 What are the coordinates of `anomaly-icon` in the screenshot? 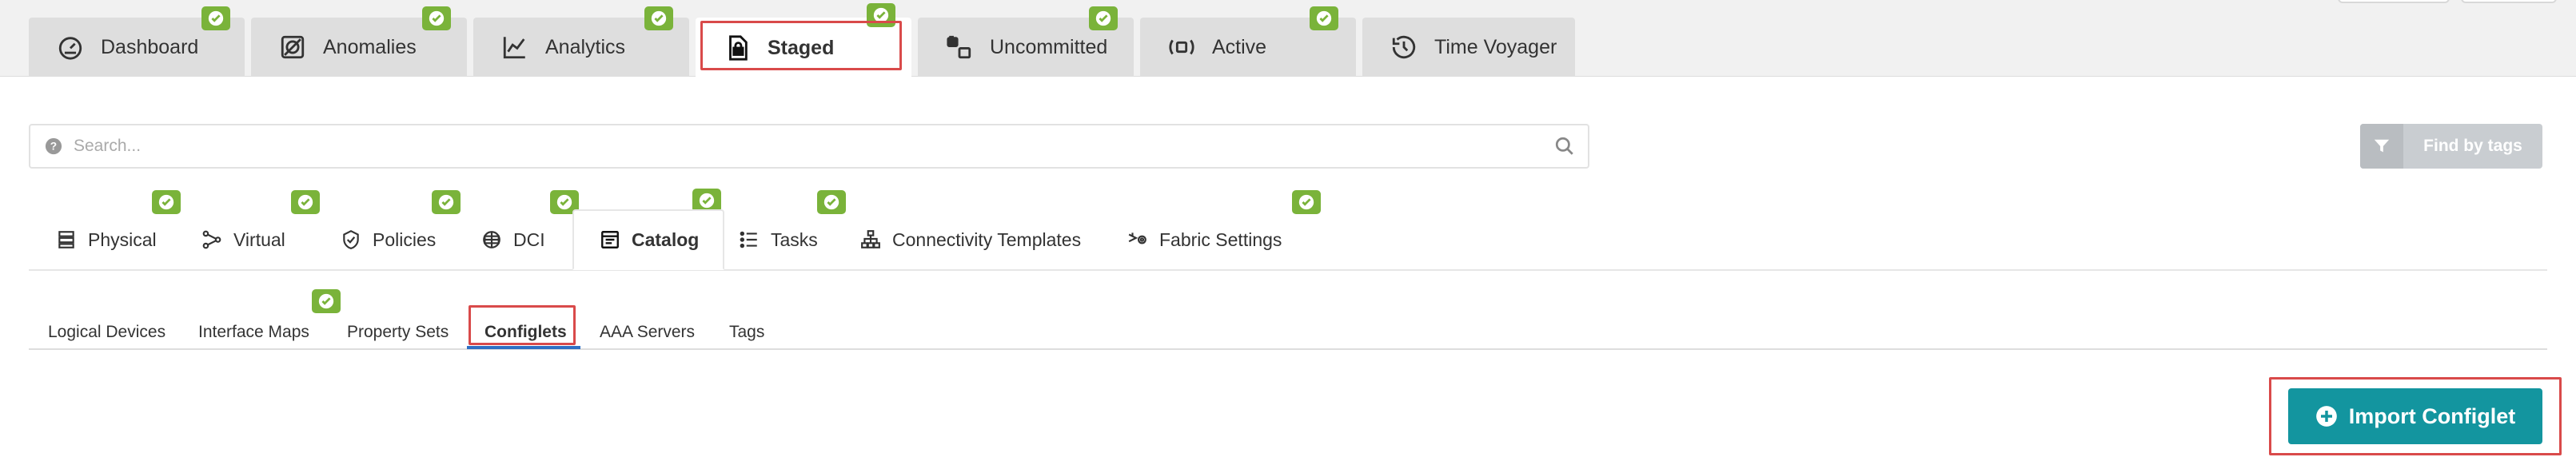 It's located at (292, 47).